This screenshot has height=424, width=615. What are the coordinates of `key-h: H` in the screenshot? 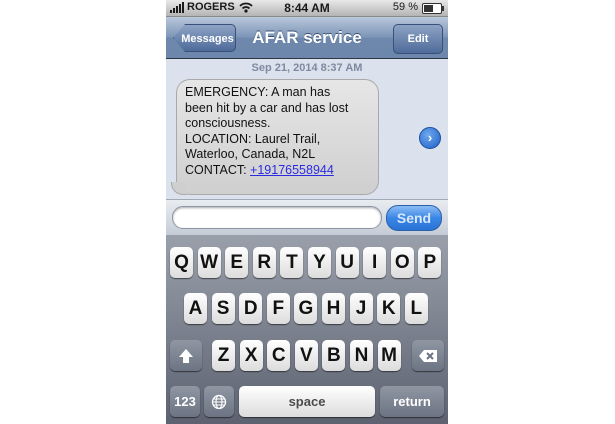 It's located at (333, 308).